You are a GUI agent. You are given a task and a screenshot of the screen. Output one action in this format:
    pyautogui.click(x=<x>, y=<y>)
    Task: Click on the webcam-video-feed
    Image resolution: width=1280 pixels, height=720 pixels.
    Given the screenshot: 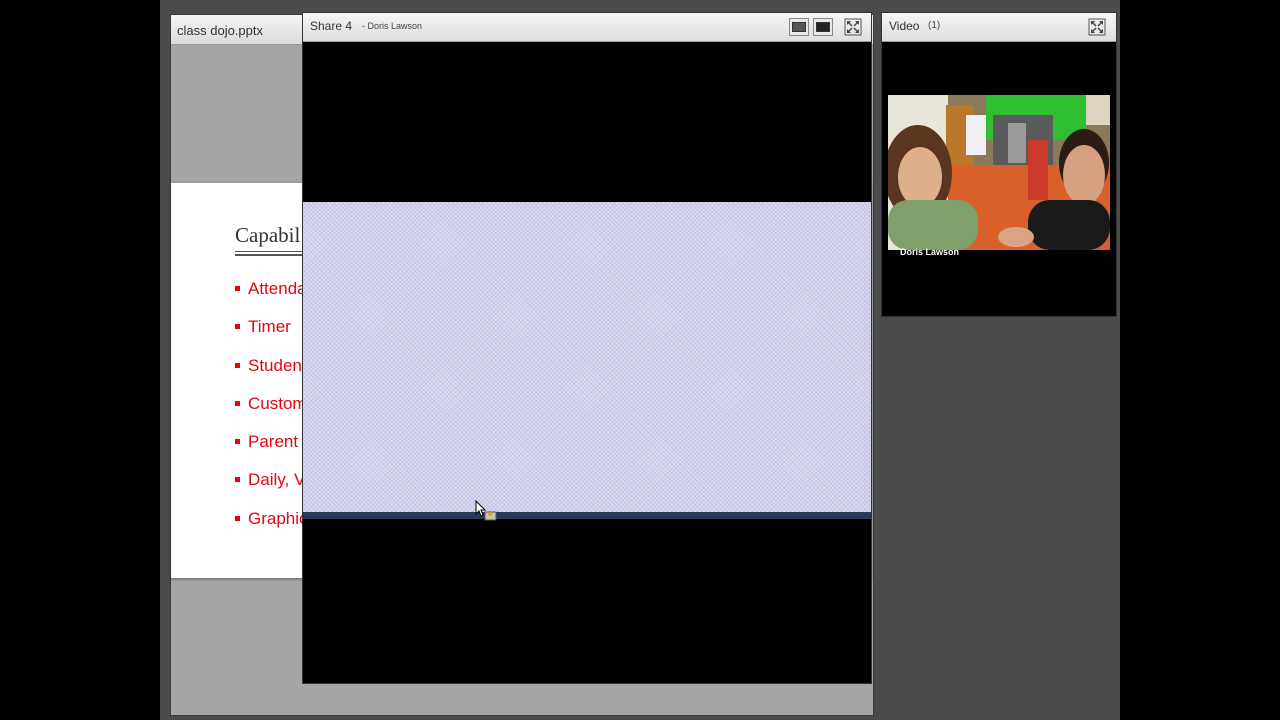 What is the action you would take?
    pyautogui.click(x=999, y=172)
    